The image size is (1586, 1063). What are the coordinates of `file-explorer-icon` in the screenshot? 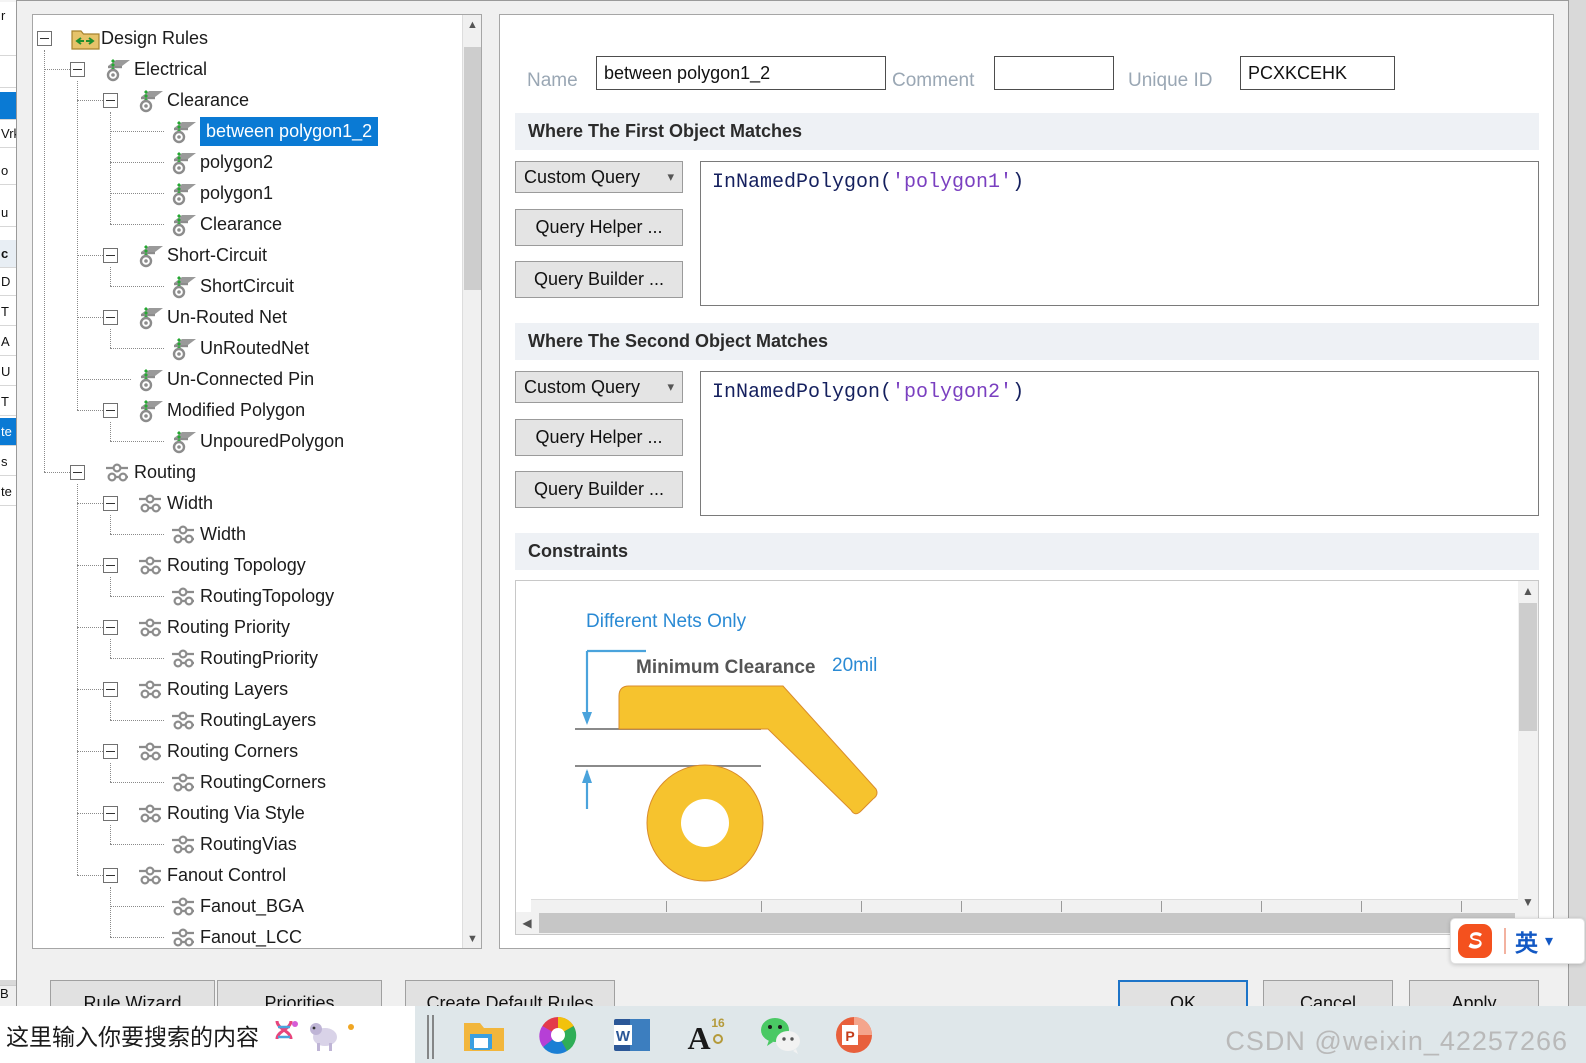 It's located at (484, 1035).